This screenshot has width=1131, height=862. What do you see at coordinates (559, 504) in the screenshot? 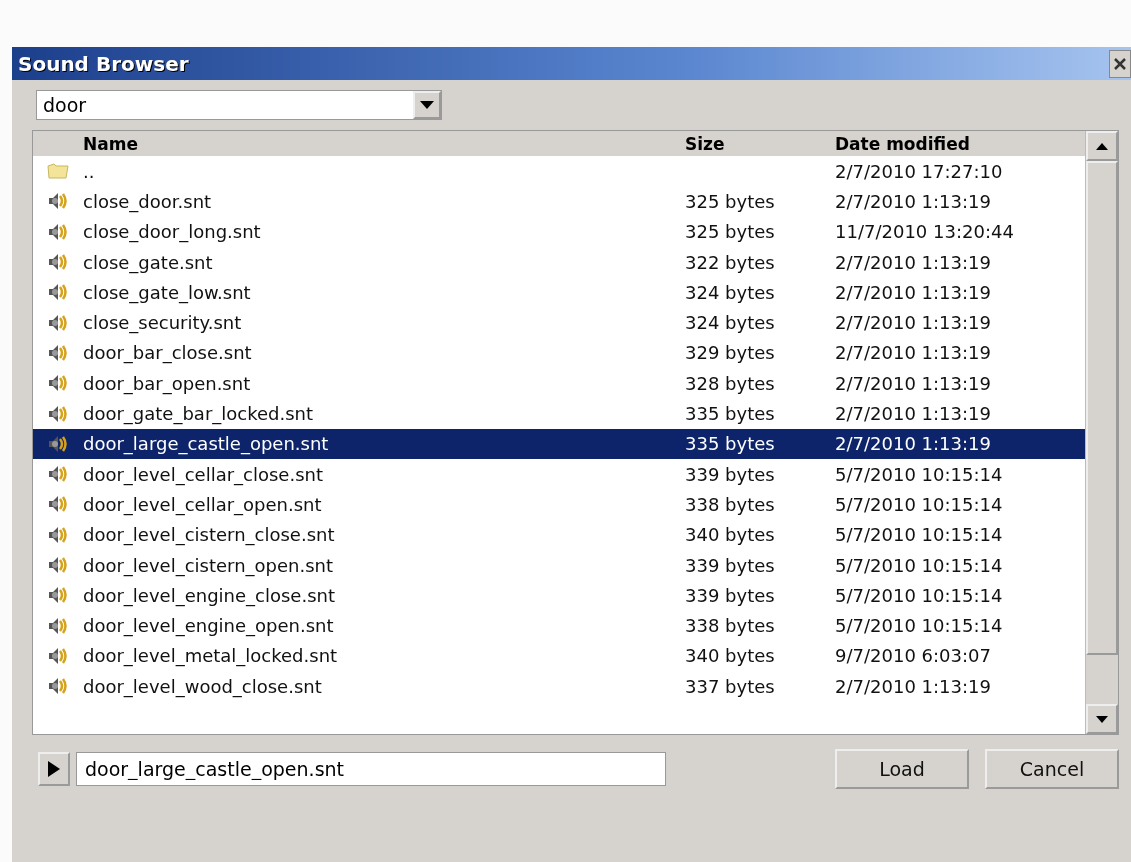
I see `file-row: door_level_cellar_open.snt 338 bytes 5/7/2010 10:15:14` at bounding box center [559, 504].